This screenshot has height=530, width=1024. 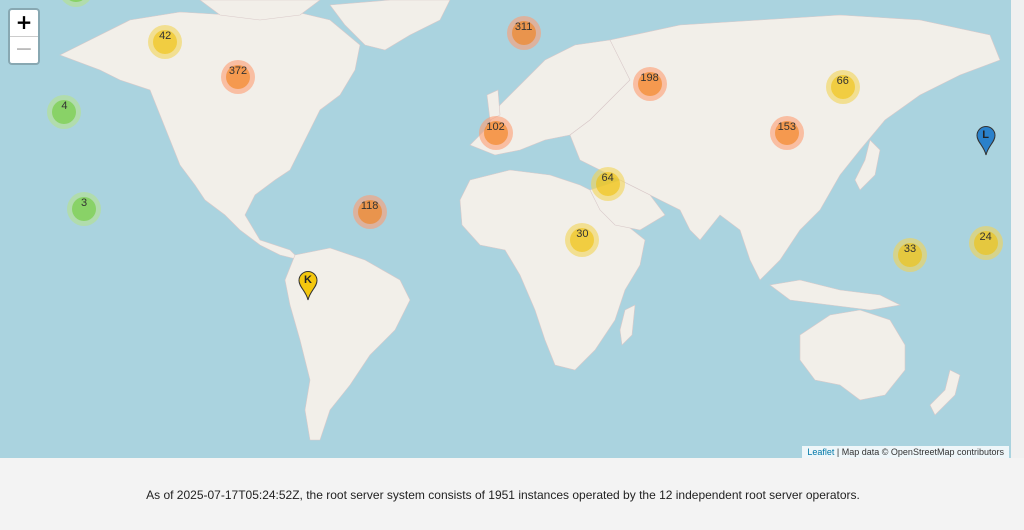 I want to click on australia-land, so click(x=852, y=355).